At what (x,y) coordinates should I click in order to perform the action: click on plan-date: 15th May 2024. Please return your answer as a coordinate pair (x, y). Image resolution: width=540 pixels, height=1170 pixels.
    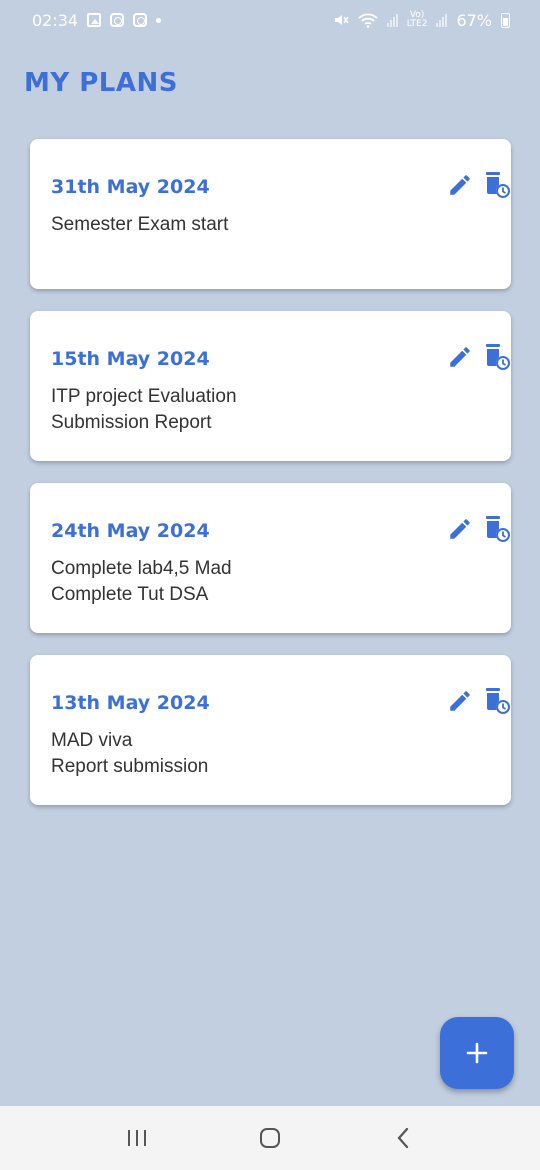
    Looking at the image, I should click on (130, 359).